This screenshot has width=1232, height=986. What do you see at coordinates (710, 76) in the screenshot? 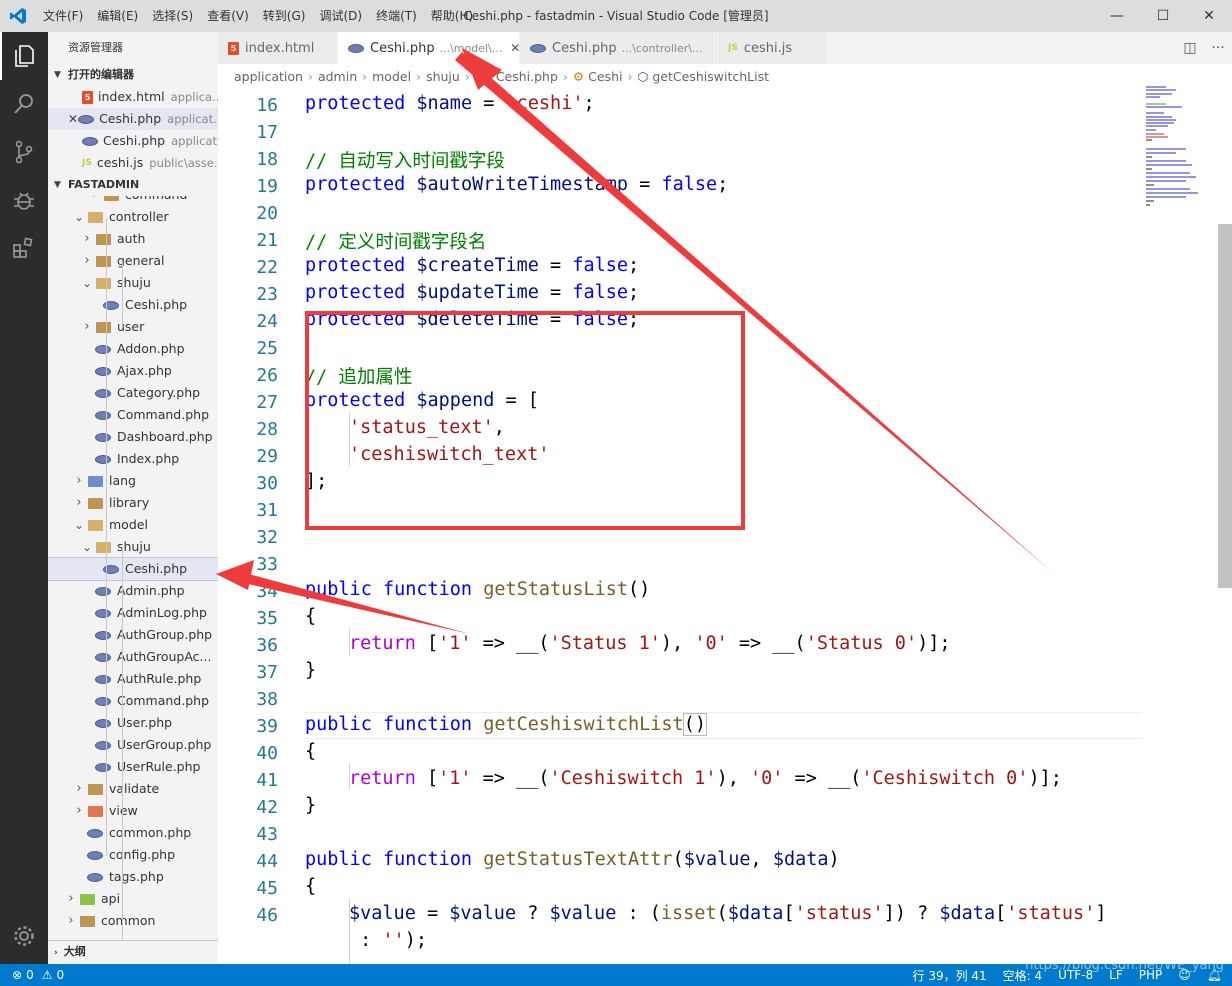
I see `breadcrumb-item: getCeshiswitchList` at bounding box center [710, 76].